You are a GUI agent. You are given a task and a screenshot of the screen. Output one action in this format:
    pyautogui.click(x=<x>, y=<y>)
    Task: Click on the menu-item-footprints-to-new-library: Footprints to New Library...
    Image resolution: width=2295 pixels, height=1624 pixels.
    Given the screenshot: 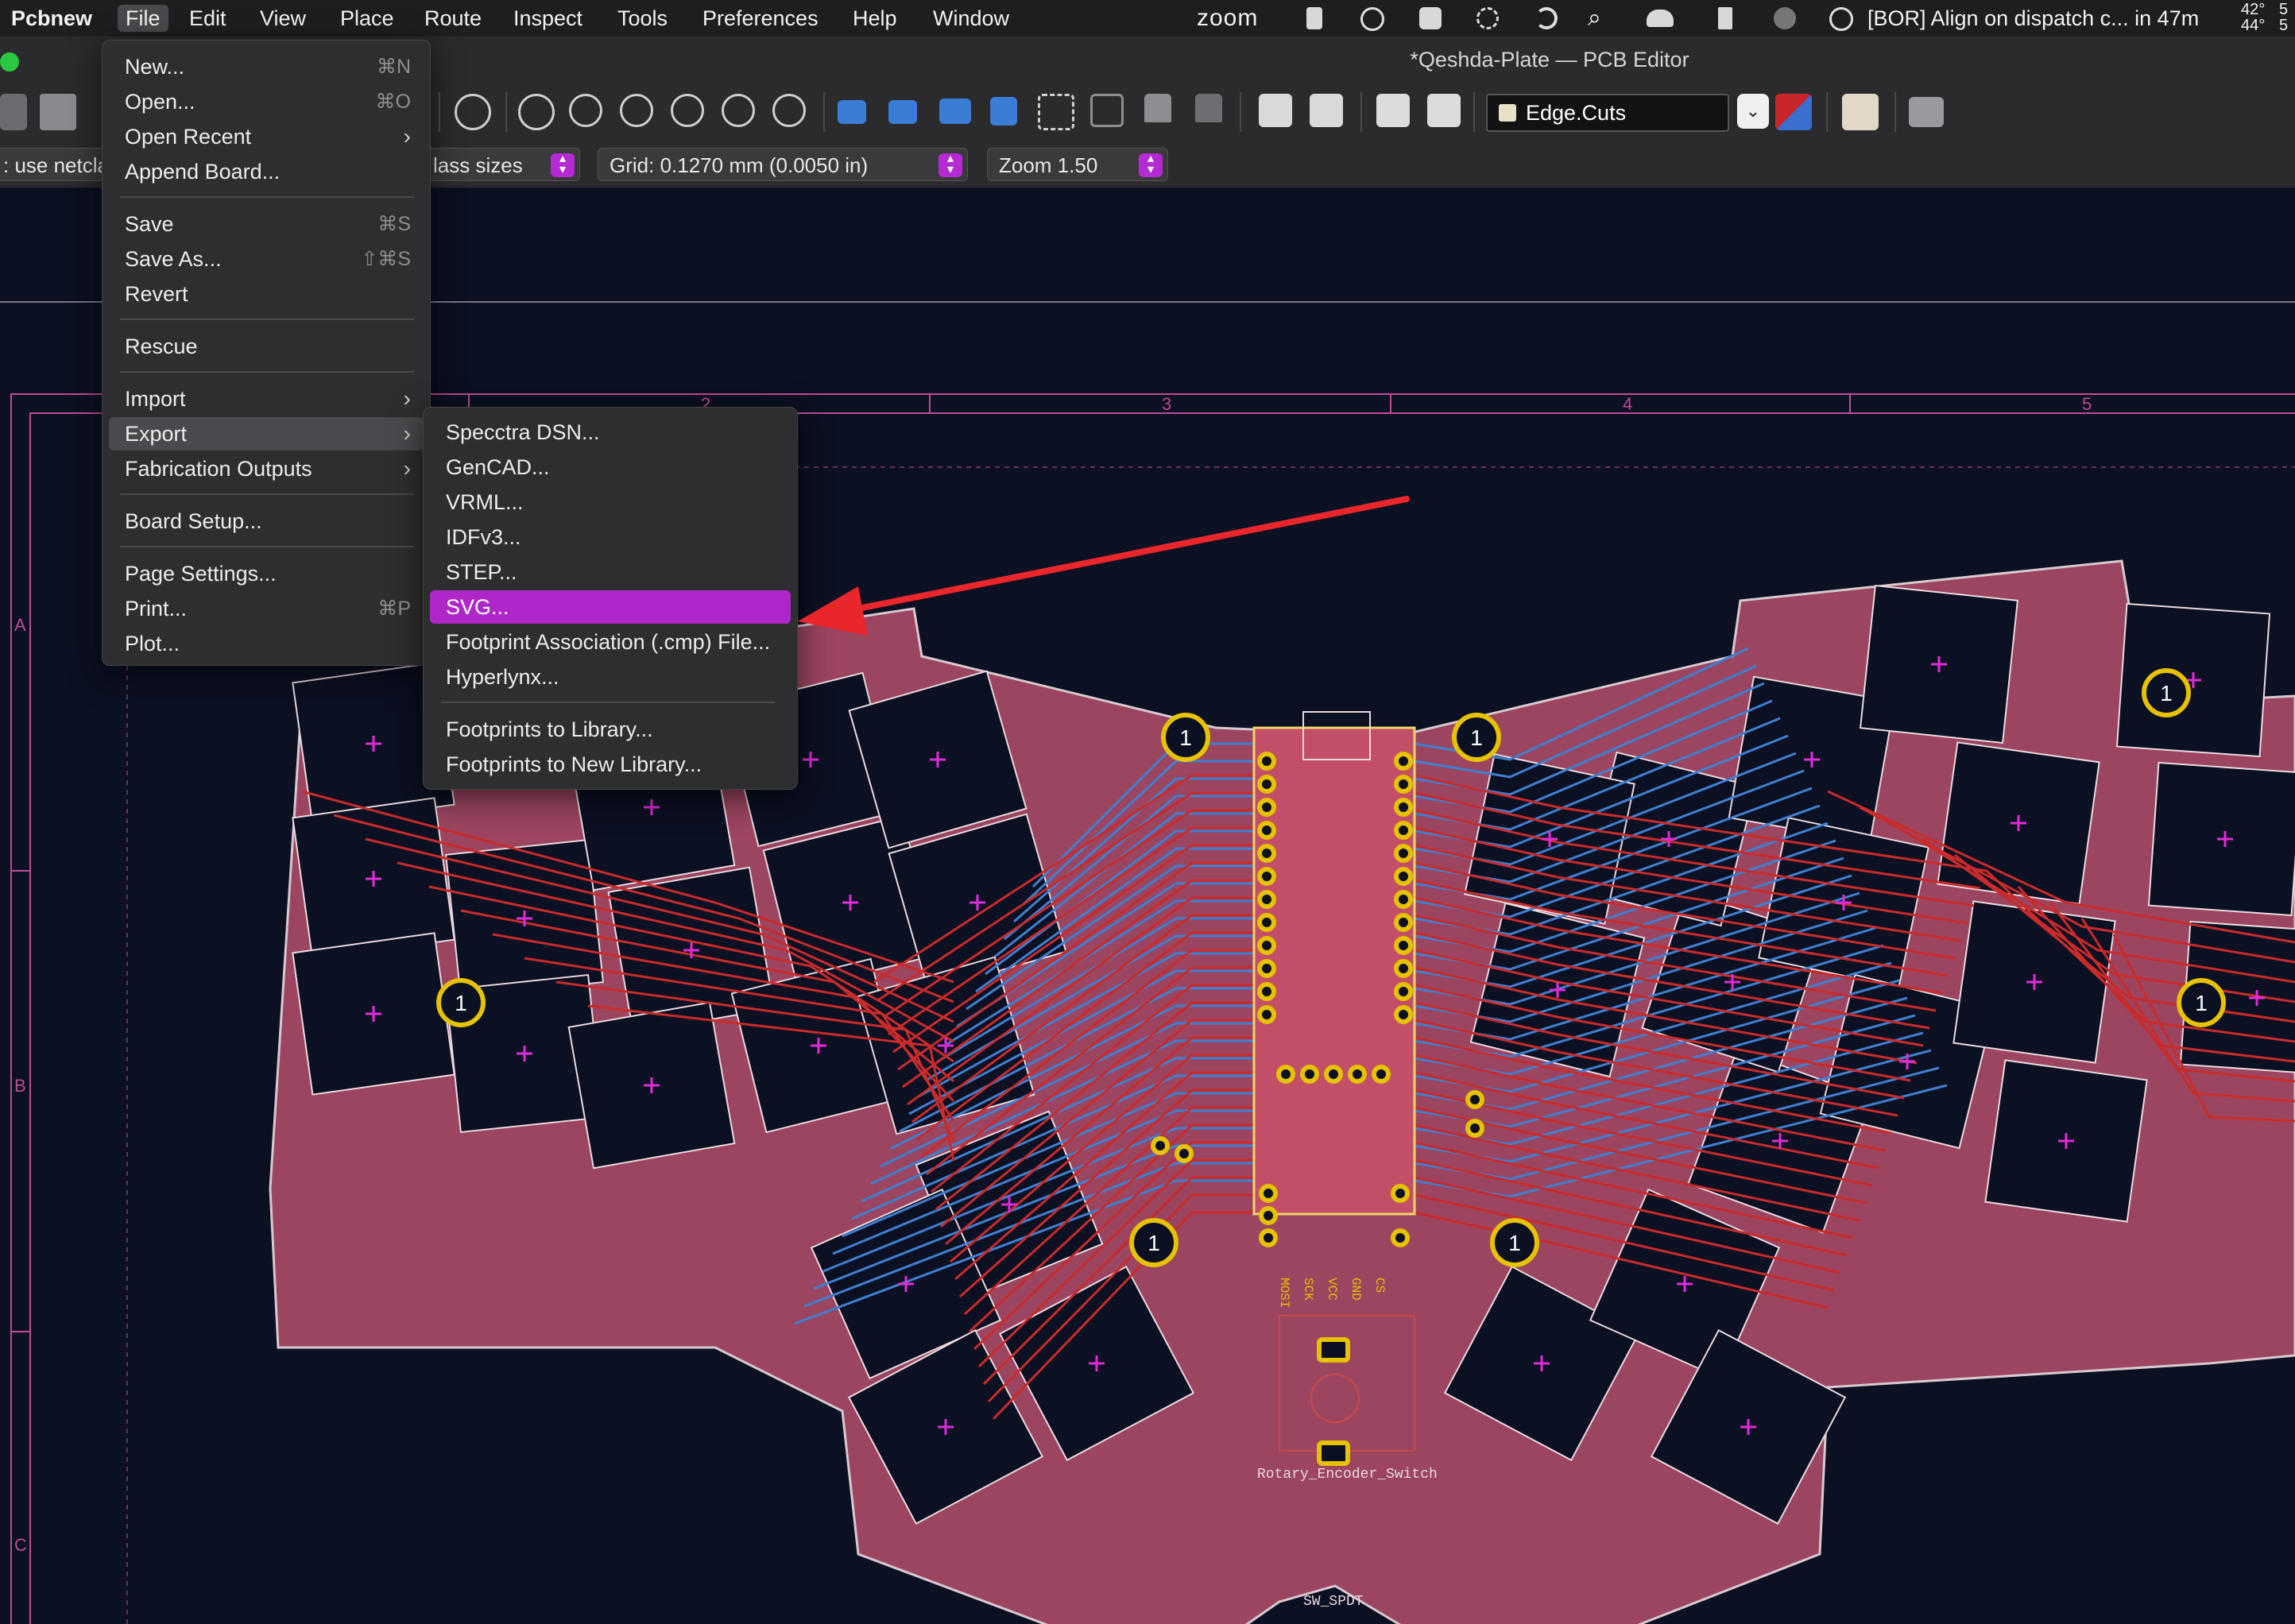 What is the action you would take?
    pyautogui.click(x=610, y=764)
    